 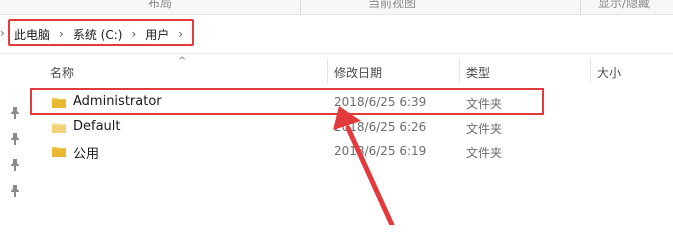 What do you see at coordinates (380, 151) in the screenshot?
I see `modified-date: 2018/6/25 6:19` at bounding box center [380, 151].